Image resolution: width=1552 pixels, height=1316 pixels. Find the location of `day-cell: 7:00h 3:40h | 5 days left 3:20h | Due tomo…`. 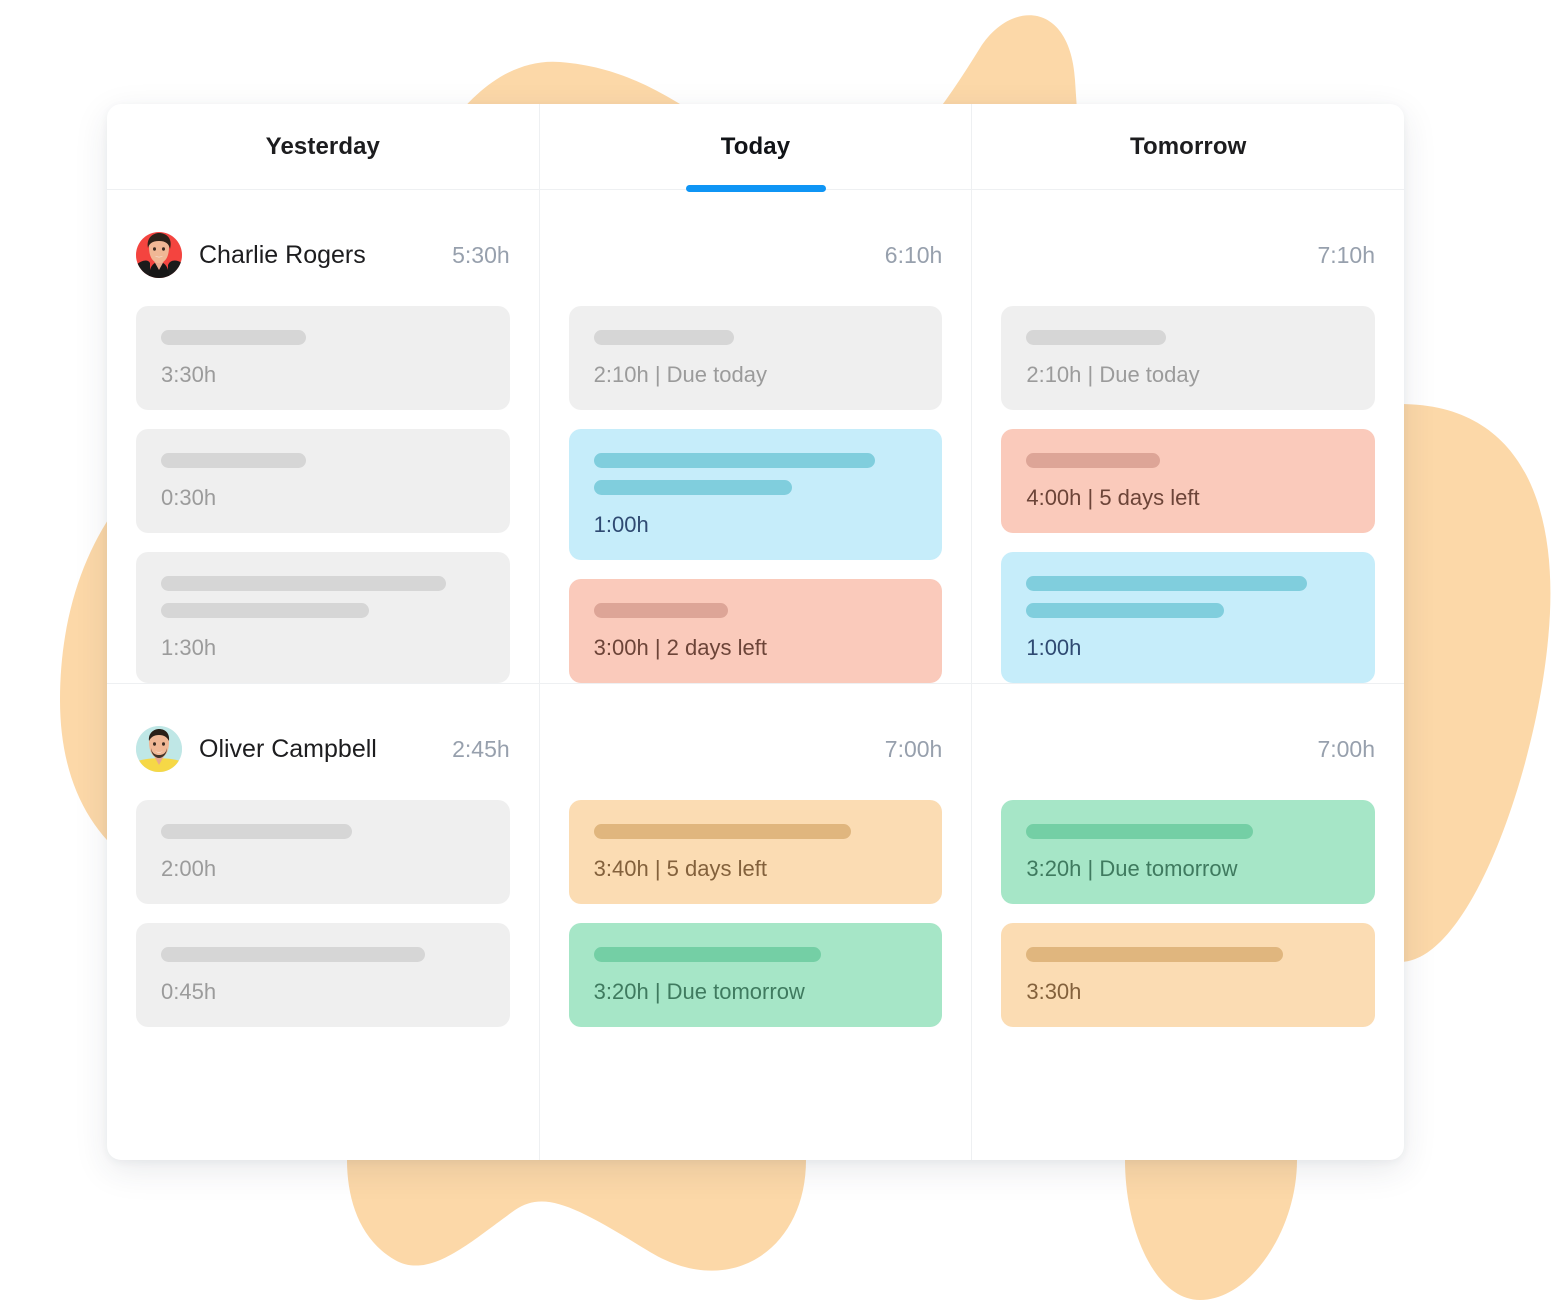

day-cell: 7:00h 3:40h | 5 days left 3:20h | Due tomo… is located at coordinates (756, 922).